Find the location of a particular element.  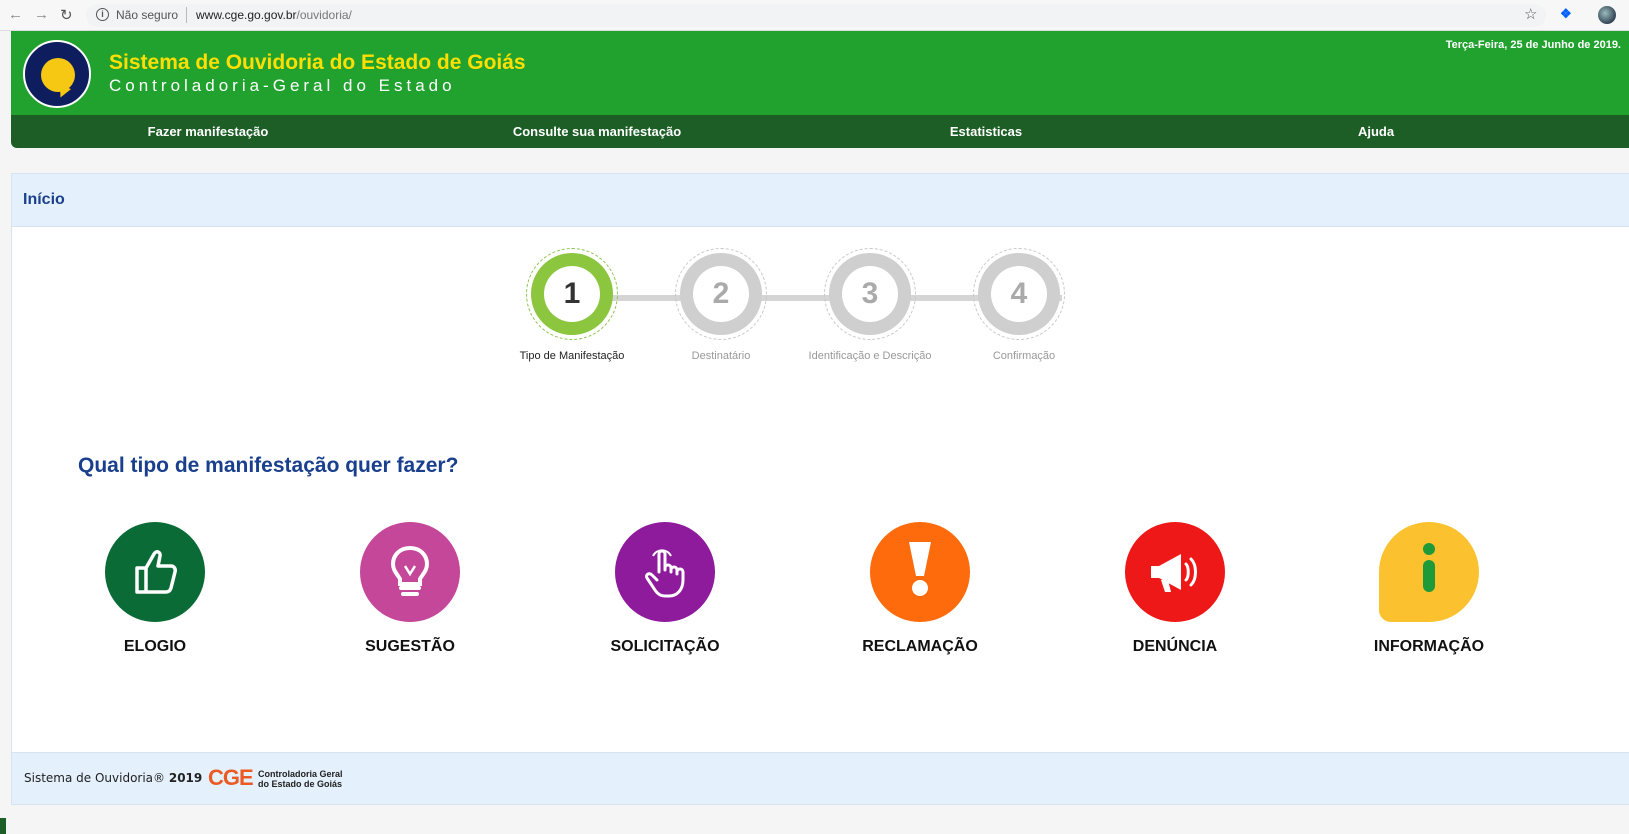

step-number: 4 is located at coordinates (1019, 294).